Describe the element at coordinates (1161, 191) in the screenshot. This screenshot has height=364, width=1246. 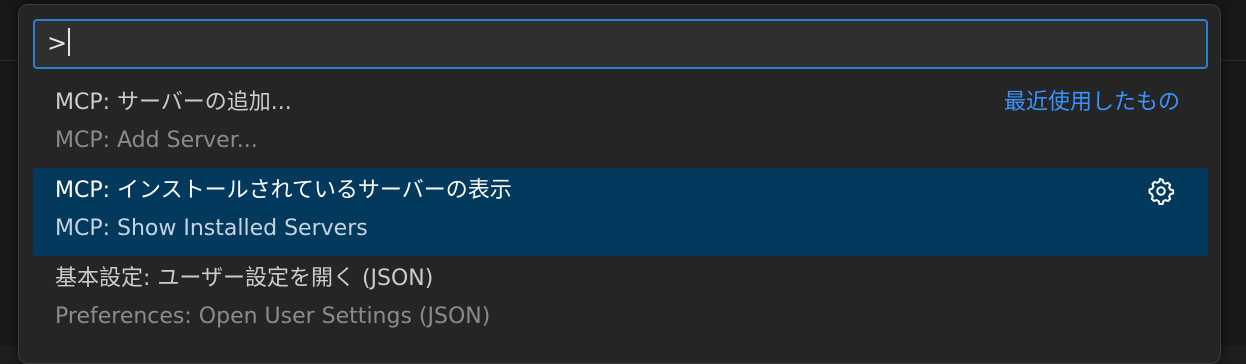
I see `gear-icon` at that location.